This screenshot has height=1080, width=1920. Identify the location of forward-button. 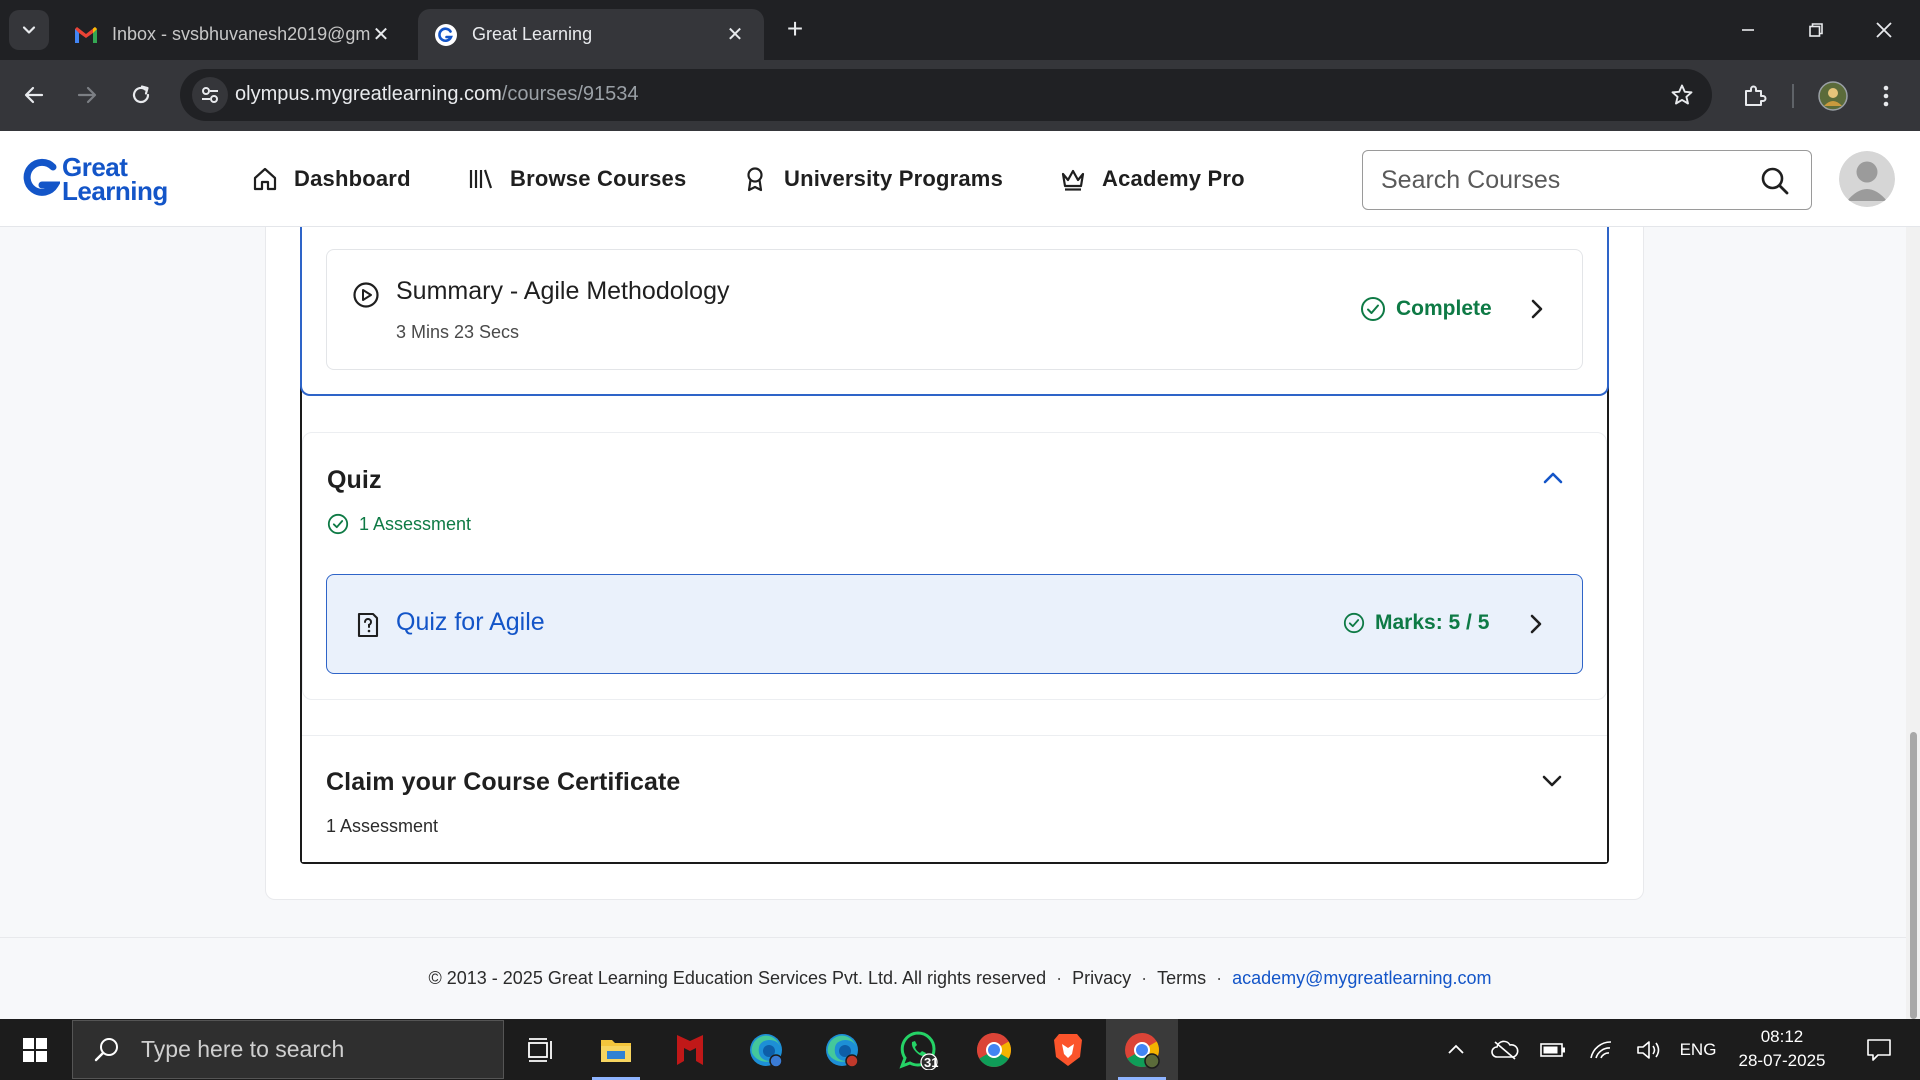
(87, 95).